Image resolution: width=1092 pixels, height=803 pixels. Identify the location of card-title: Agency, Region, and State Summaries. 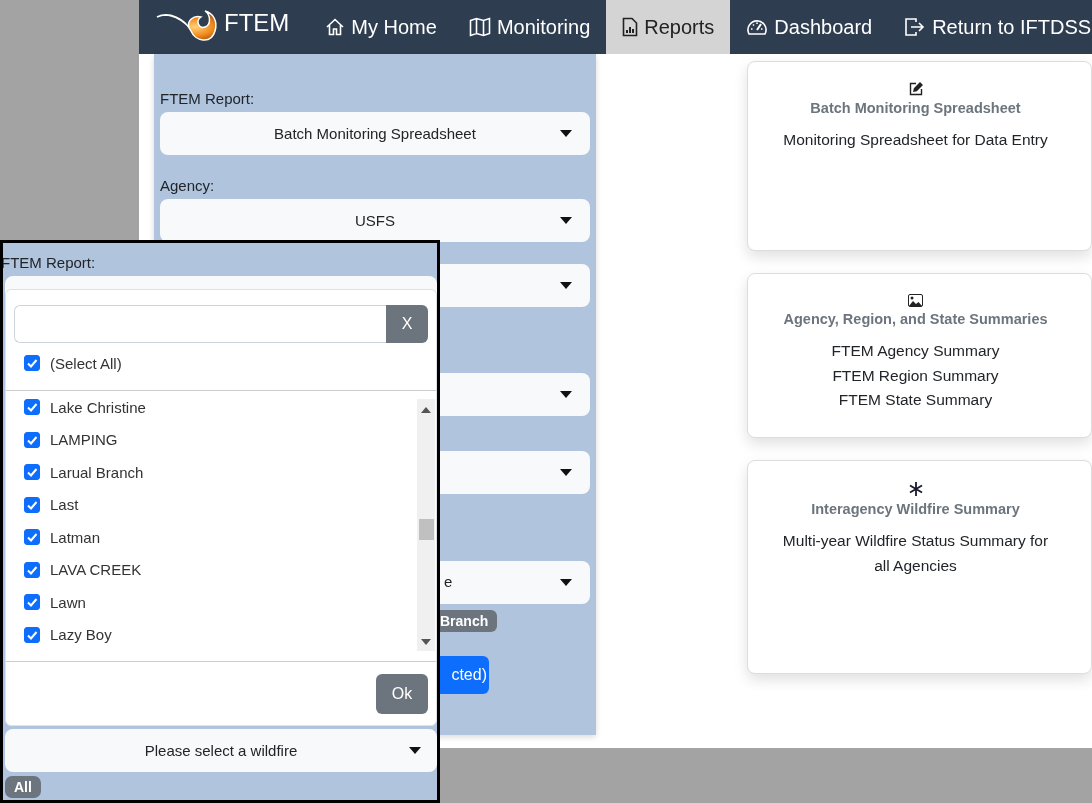
(915, 319).